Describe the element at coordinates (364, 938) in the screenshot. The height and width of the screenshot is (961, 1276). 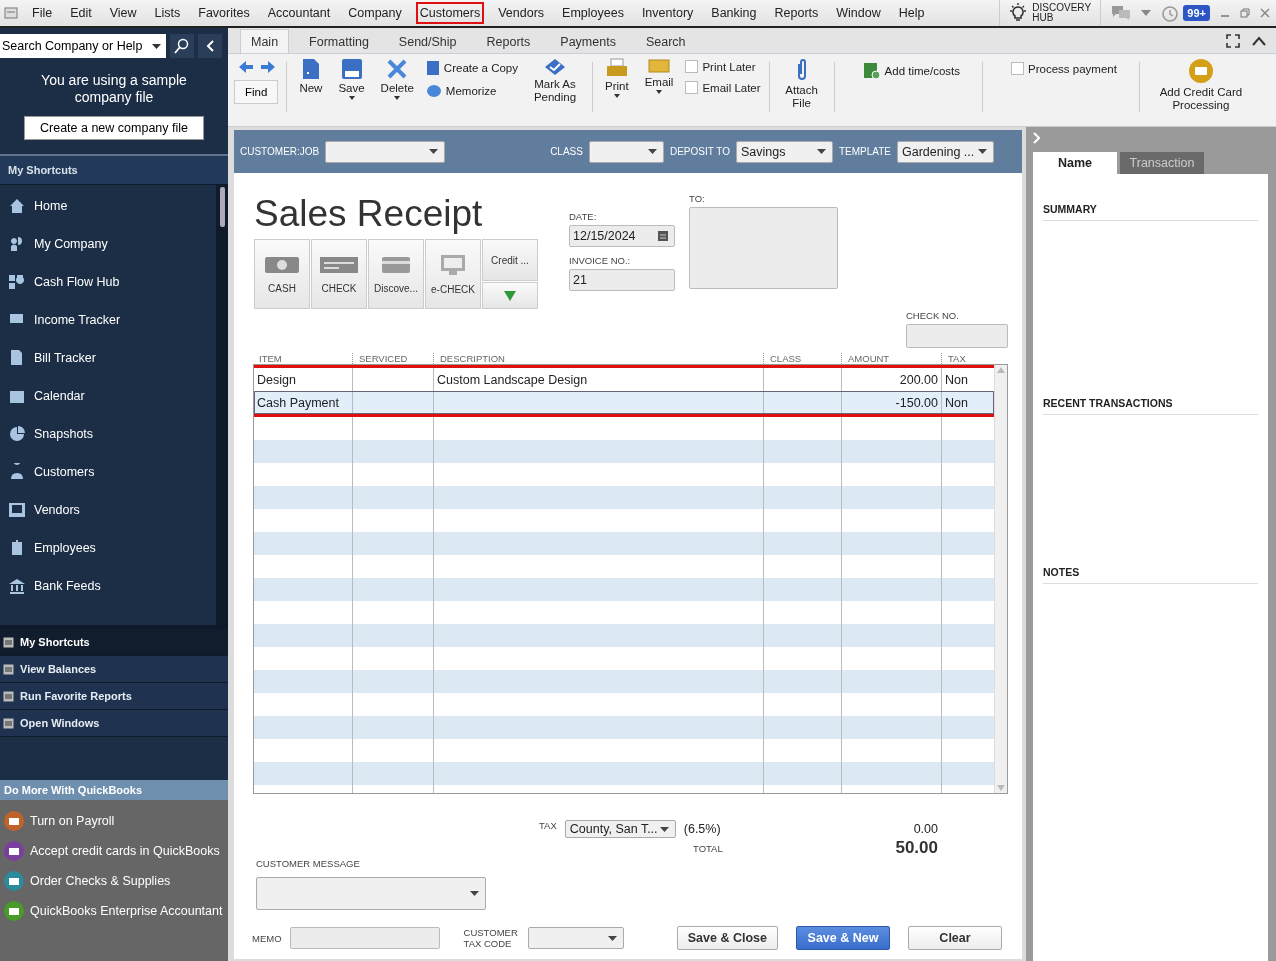
I see `memo-field` at that location.